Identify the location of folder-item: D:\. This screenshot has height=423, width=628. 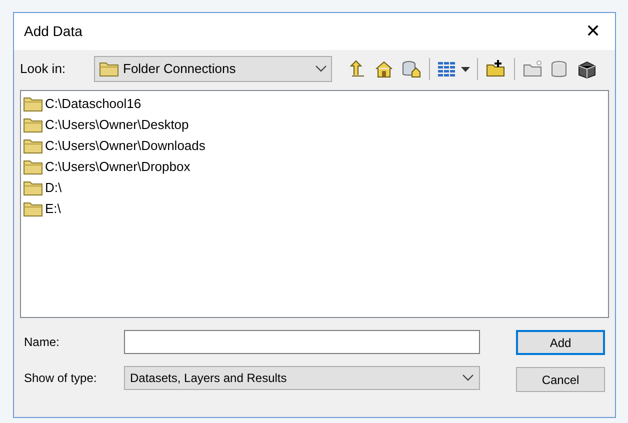
(314, 187).